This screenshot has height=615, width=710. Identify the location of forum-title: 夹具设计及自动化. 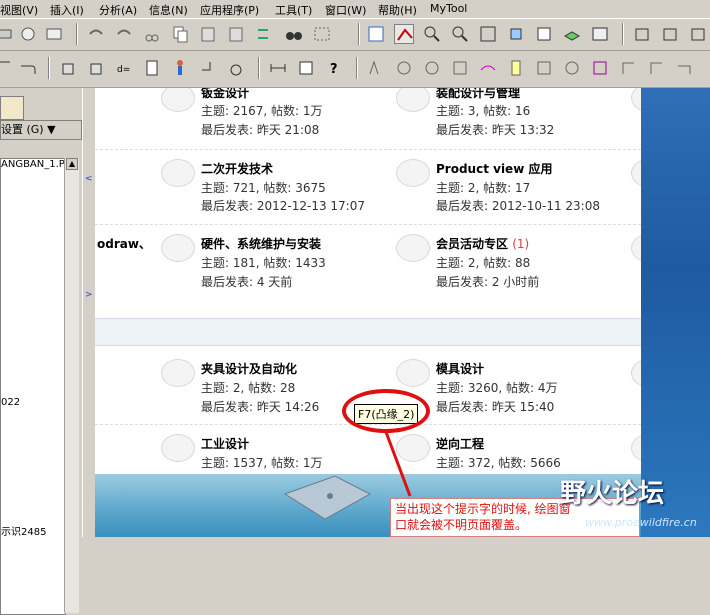
(249, 368).